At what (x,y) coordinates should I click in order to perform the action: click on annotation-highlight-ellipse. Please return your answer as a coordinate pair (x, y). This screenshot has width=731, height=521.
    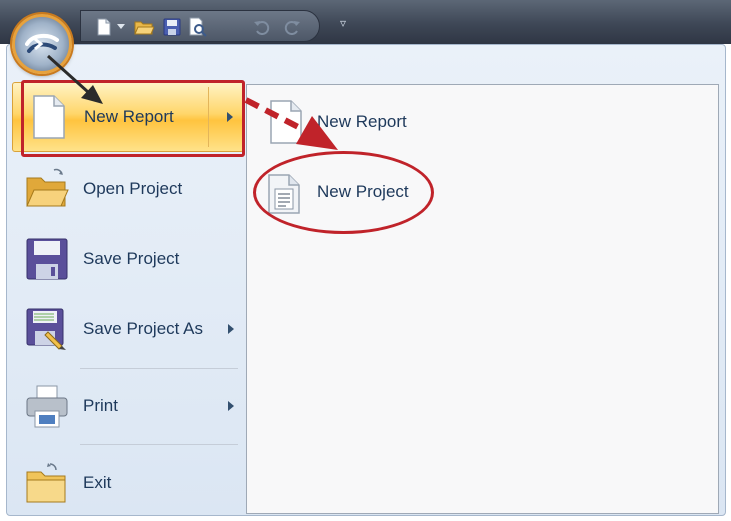
    Looking at the image, I should click on (343, 192).